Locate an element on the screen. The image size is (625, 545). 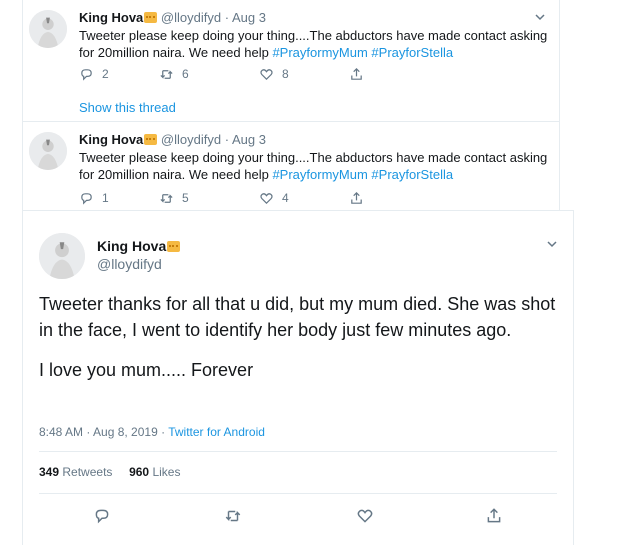
reply-count: 2 is located at coordinates (105, 74).